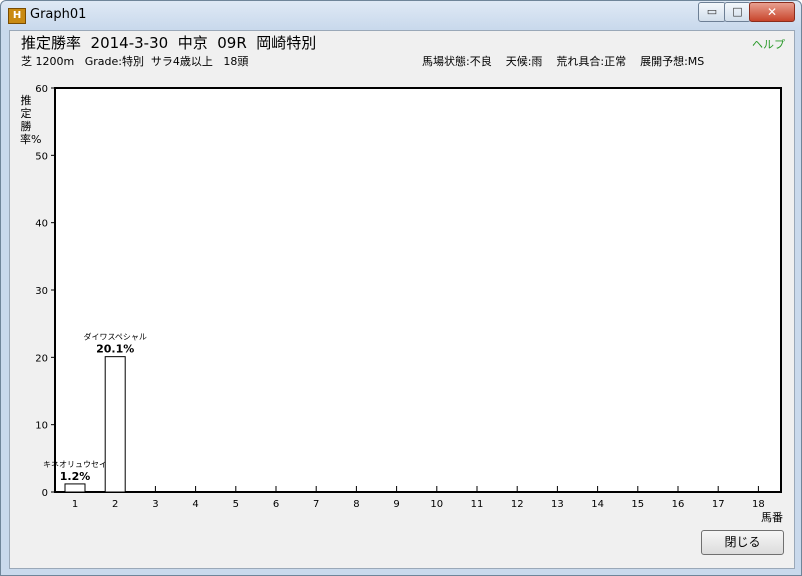 This screenshot has height=576, width=802. Describe the element at coordinates (356, 504) in the screenshot. I see `x-tick-label: 8` at that location.